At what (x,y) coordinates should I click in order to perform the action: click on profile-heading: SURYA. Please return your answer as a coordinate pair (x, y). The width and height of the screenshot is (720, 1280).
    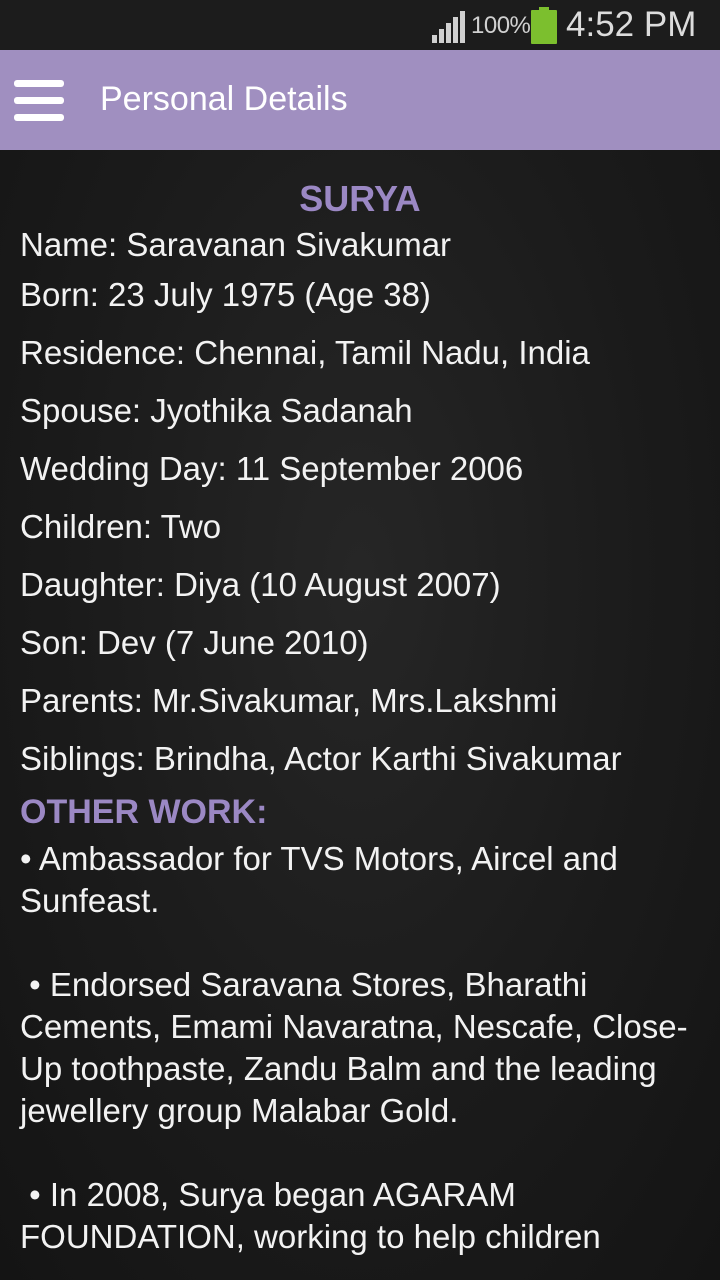
    Looking at the image, I should click on (360, 198).